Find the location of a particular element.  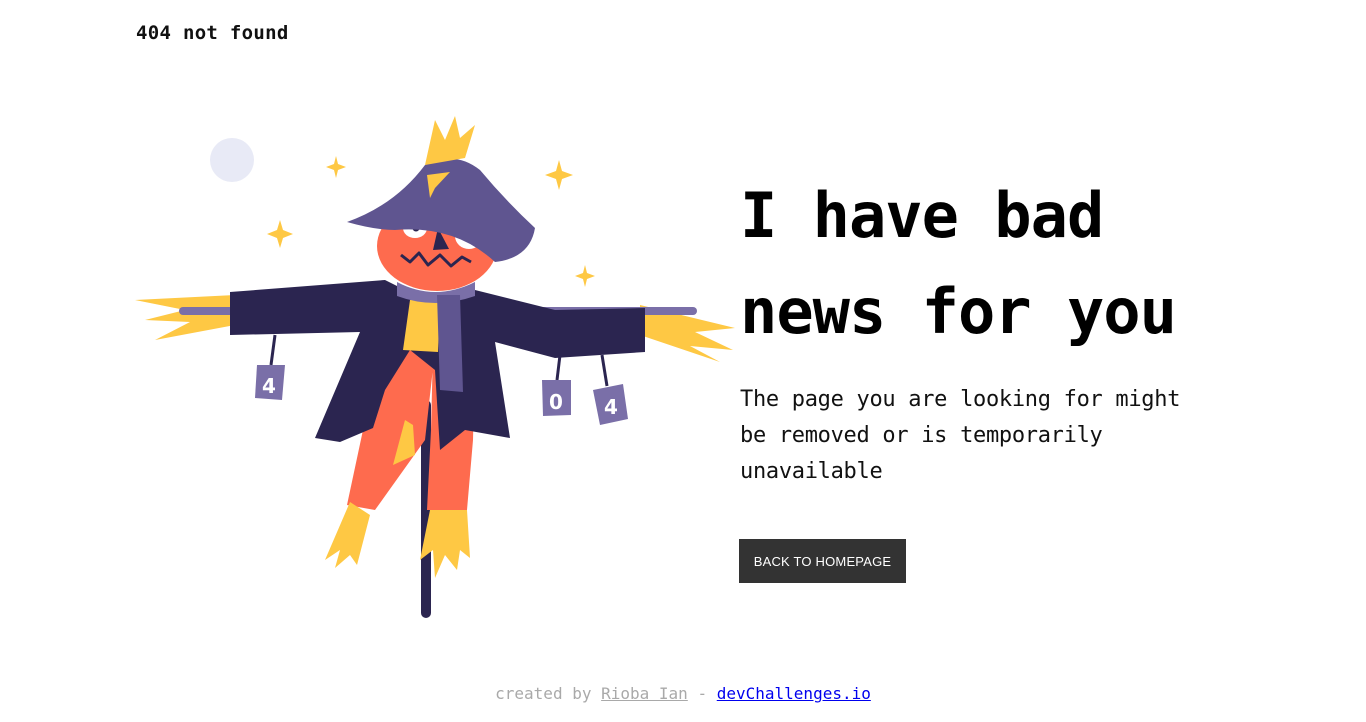

can-digit-1: 4 is located at coordinates (269, 386).